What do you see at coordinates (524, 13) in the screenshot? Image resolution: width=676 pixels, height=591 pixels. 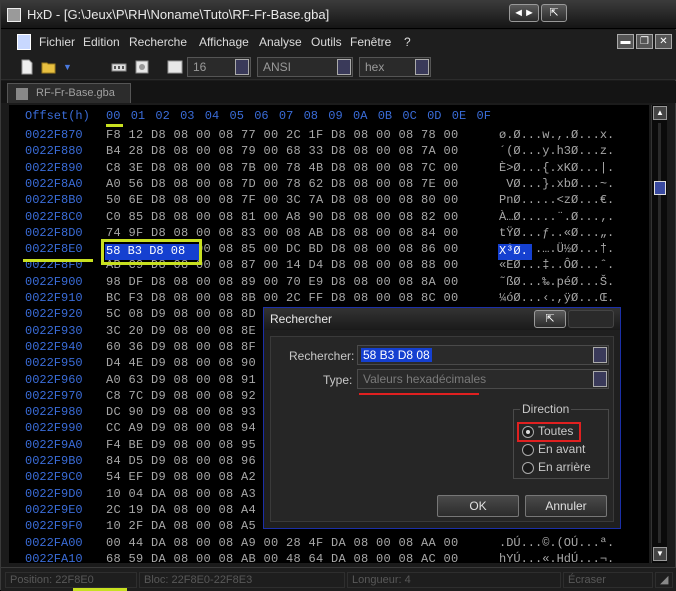 I see `restore-button: ◄►` at bounding box center [524, 13].